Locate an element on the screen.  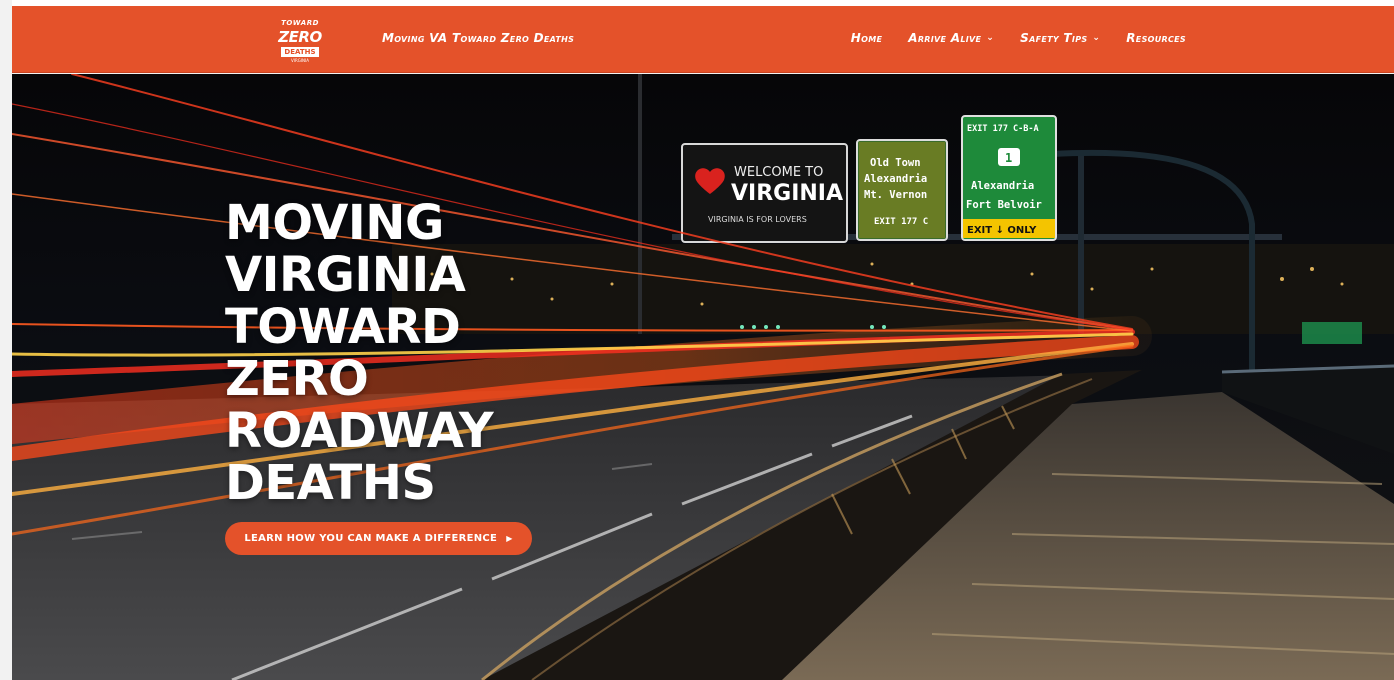
welcome-sign-line-3: VIRGINIA IS FOR LOVERS is located at coordinates (757, 219).